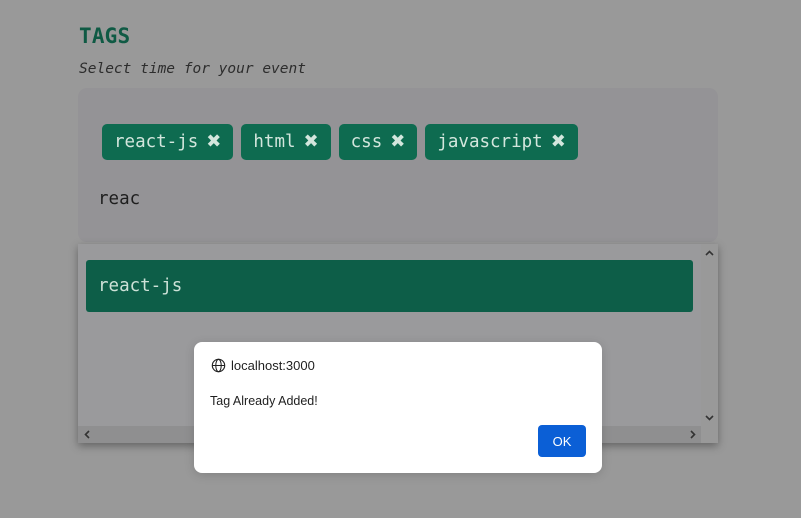  Describe the element at coordinates (273, 365) in the screenshot. I see `dialog-origin-text: localhost:3000` at that location.